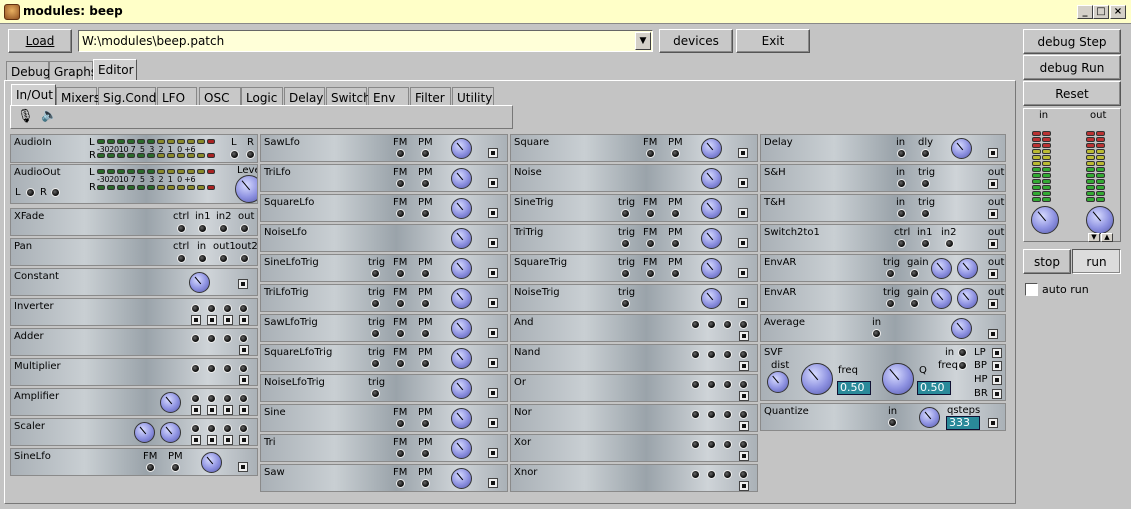 The height and width of the screenshot is (509, 1131). Describe the element at coordinates (634, 418) in the screenshot. I see `module-nor: Nor` at that location.